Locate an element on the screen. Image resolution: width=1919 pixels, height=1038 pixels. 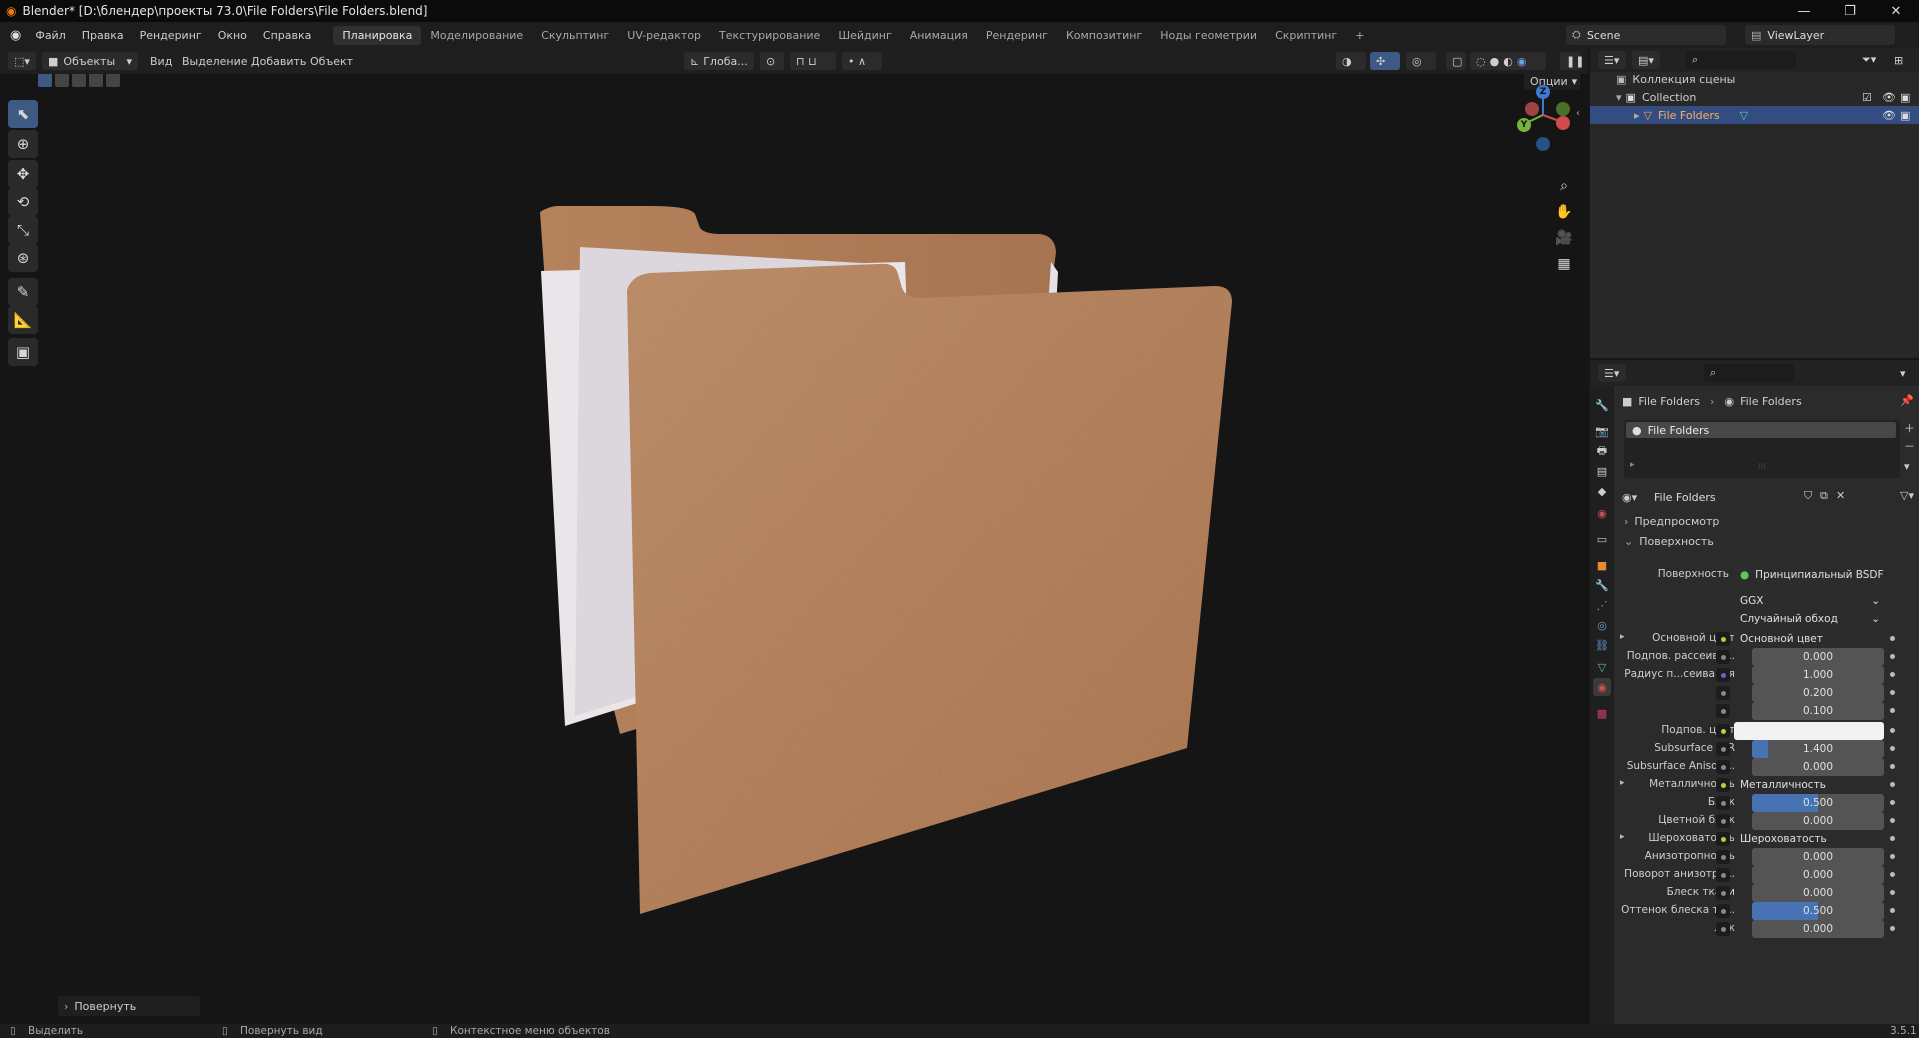
grid-perspective-icon: ▦ is located at coordinates (1564, 264).